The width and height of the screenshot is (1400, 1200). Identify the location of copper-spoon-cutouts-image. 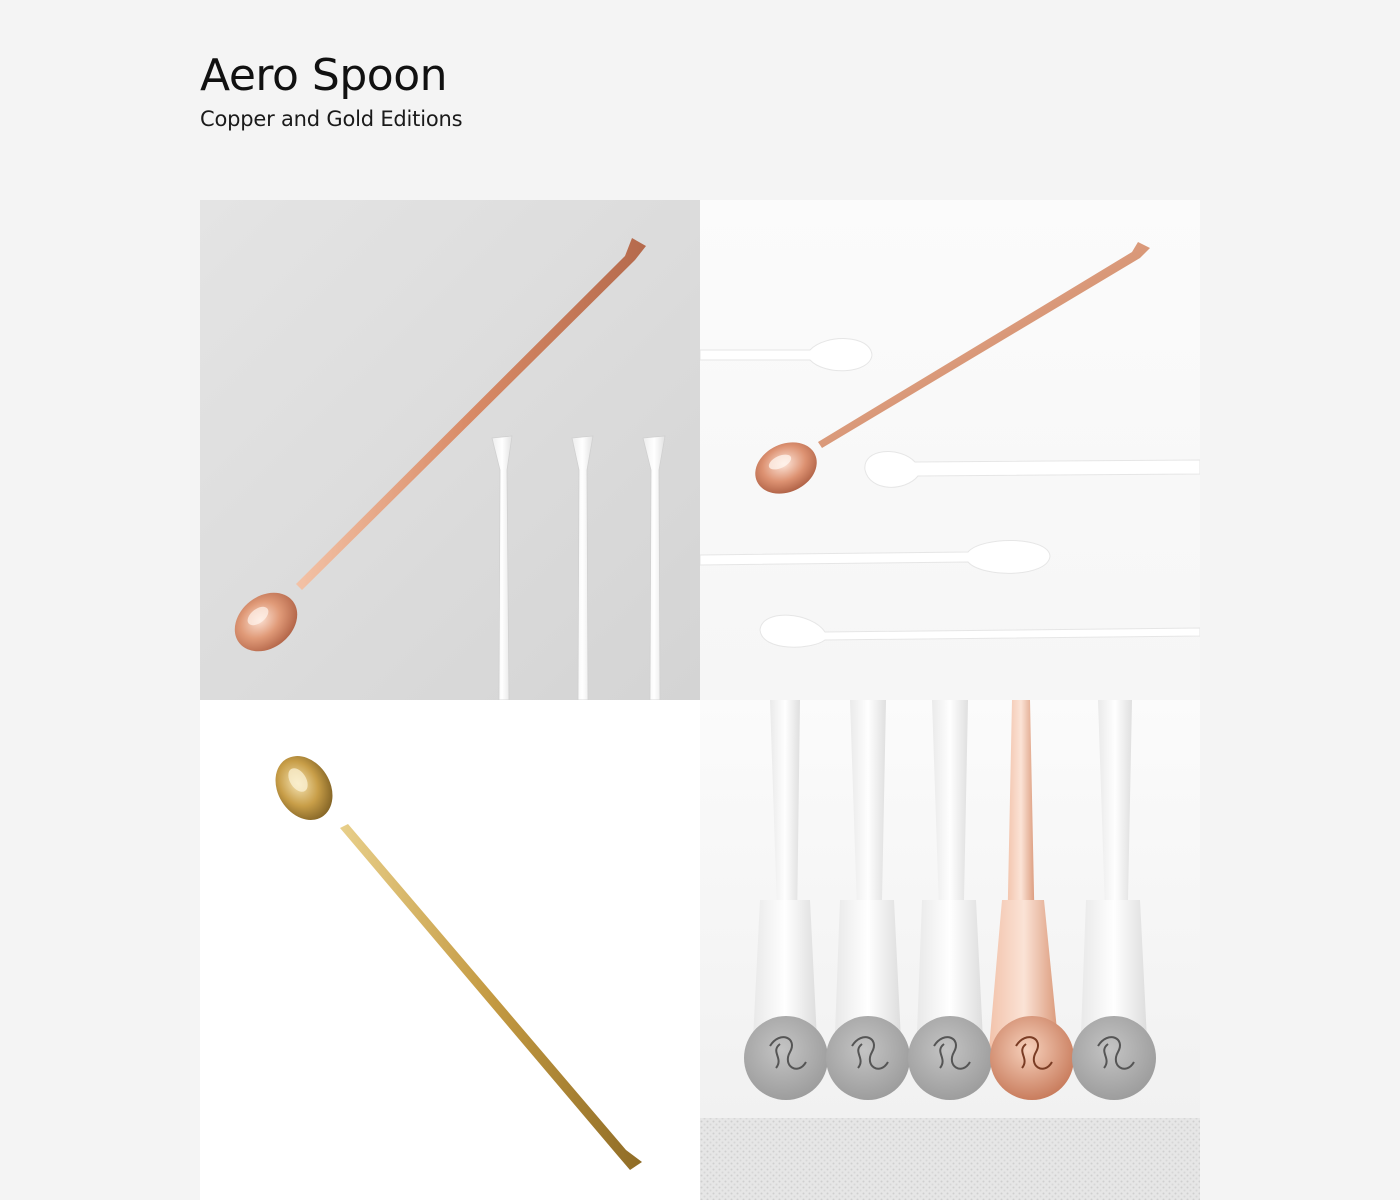
(950, 450).